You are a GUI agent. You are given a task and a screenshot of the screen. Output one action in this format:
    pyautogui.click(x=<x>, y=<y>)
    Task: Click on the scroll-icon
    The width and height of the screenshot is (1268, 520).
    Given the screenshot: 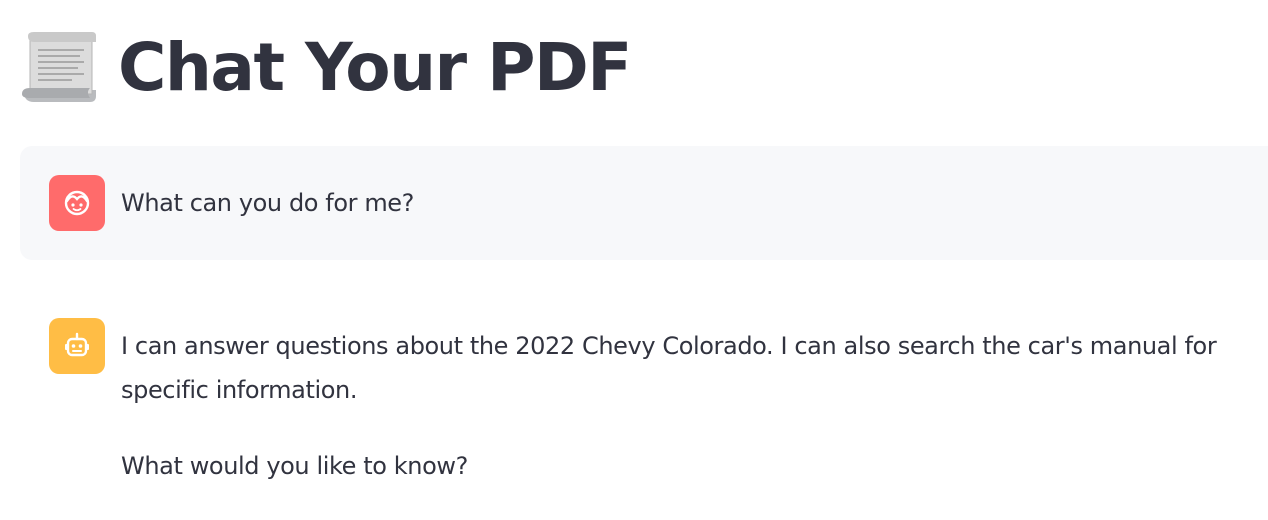 What is the action you would take?
    pyautogui.click(x=58, y=68)
    